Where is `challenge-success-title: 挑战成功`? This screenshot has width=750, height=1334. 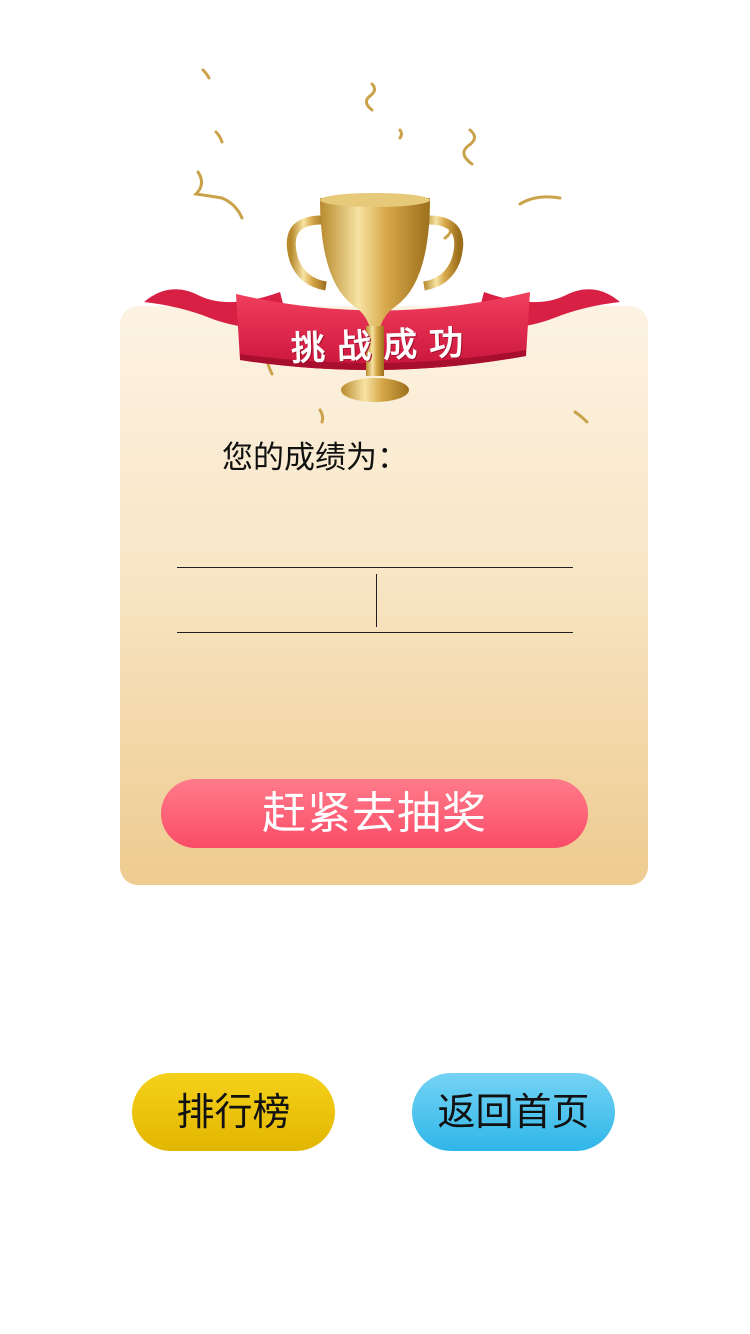
challenge-success-title: 挑战成功 is located at coordinates (383, 346).